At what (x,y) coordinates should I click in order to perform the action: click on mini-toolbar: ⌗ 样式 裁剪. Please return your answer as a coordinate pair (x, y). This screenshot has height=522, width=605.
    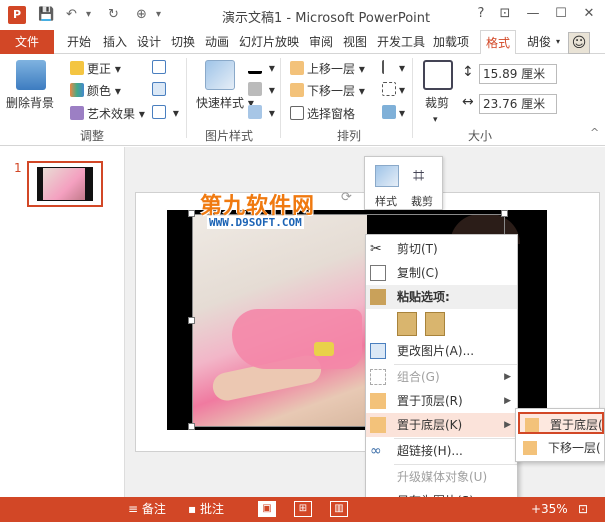
    Looking at the image, I should click on (403, 183).